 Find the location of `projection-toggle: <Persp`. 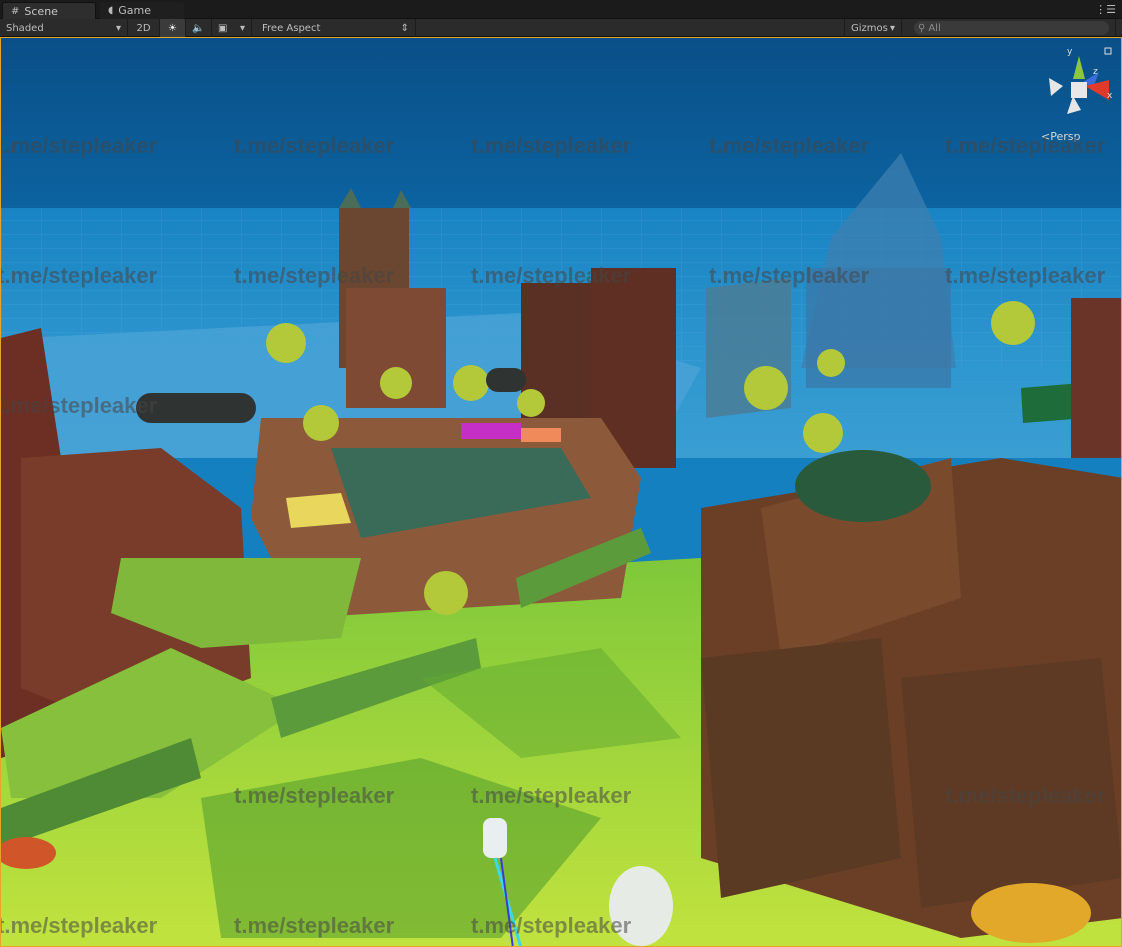

projection-toggle: <Persp is located at coordinates (1060, 136).